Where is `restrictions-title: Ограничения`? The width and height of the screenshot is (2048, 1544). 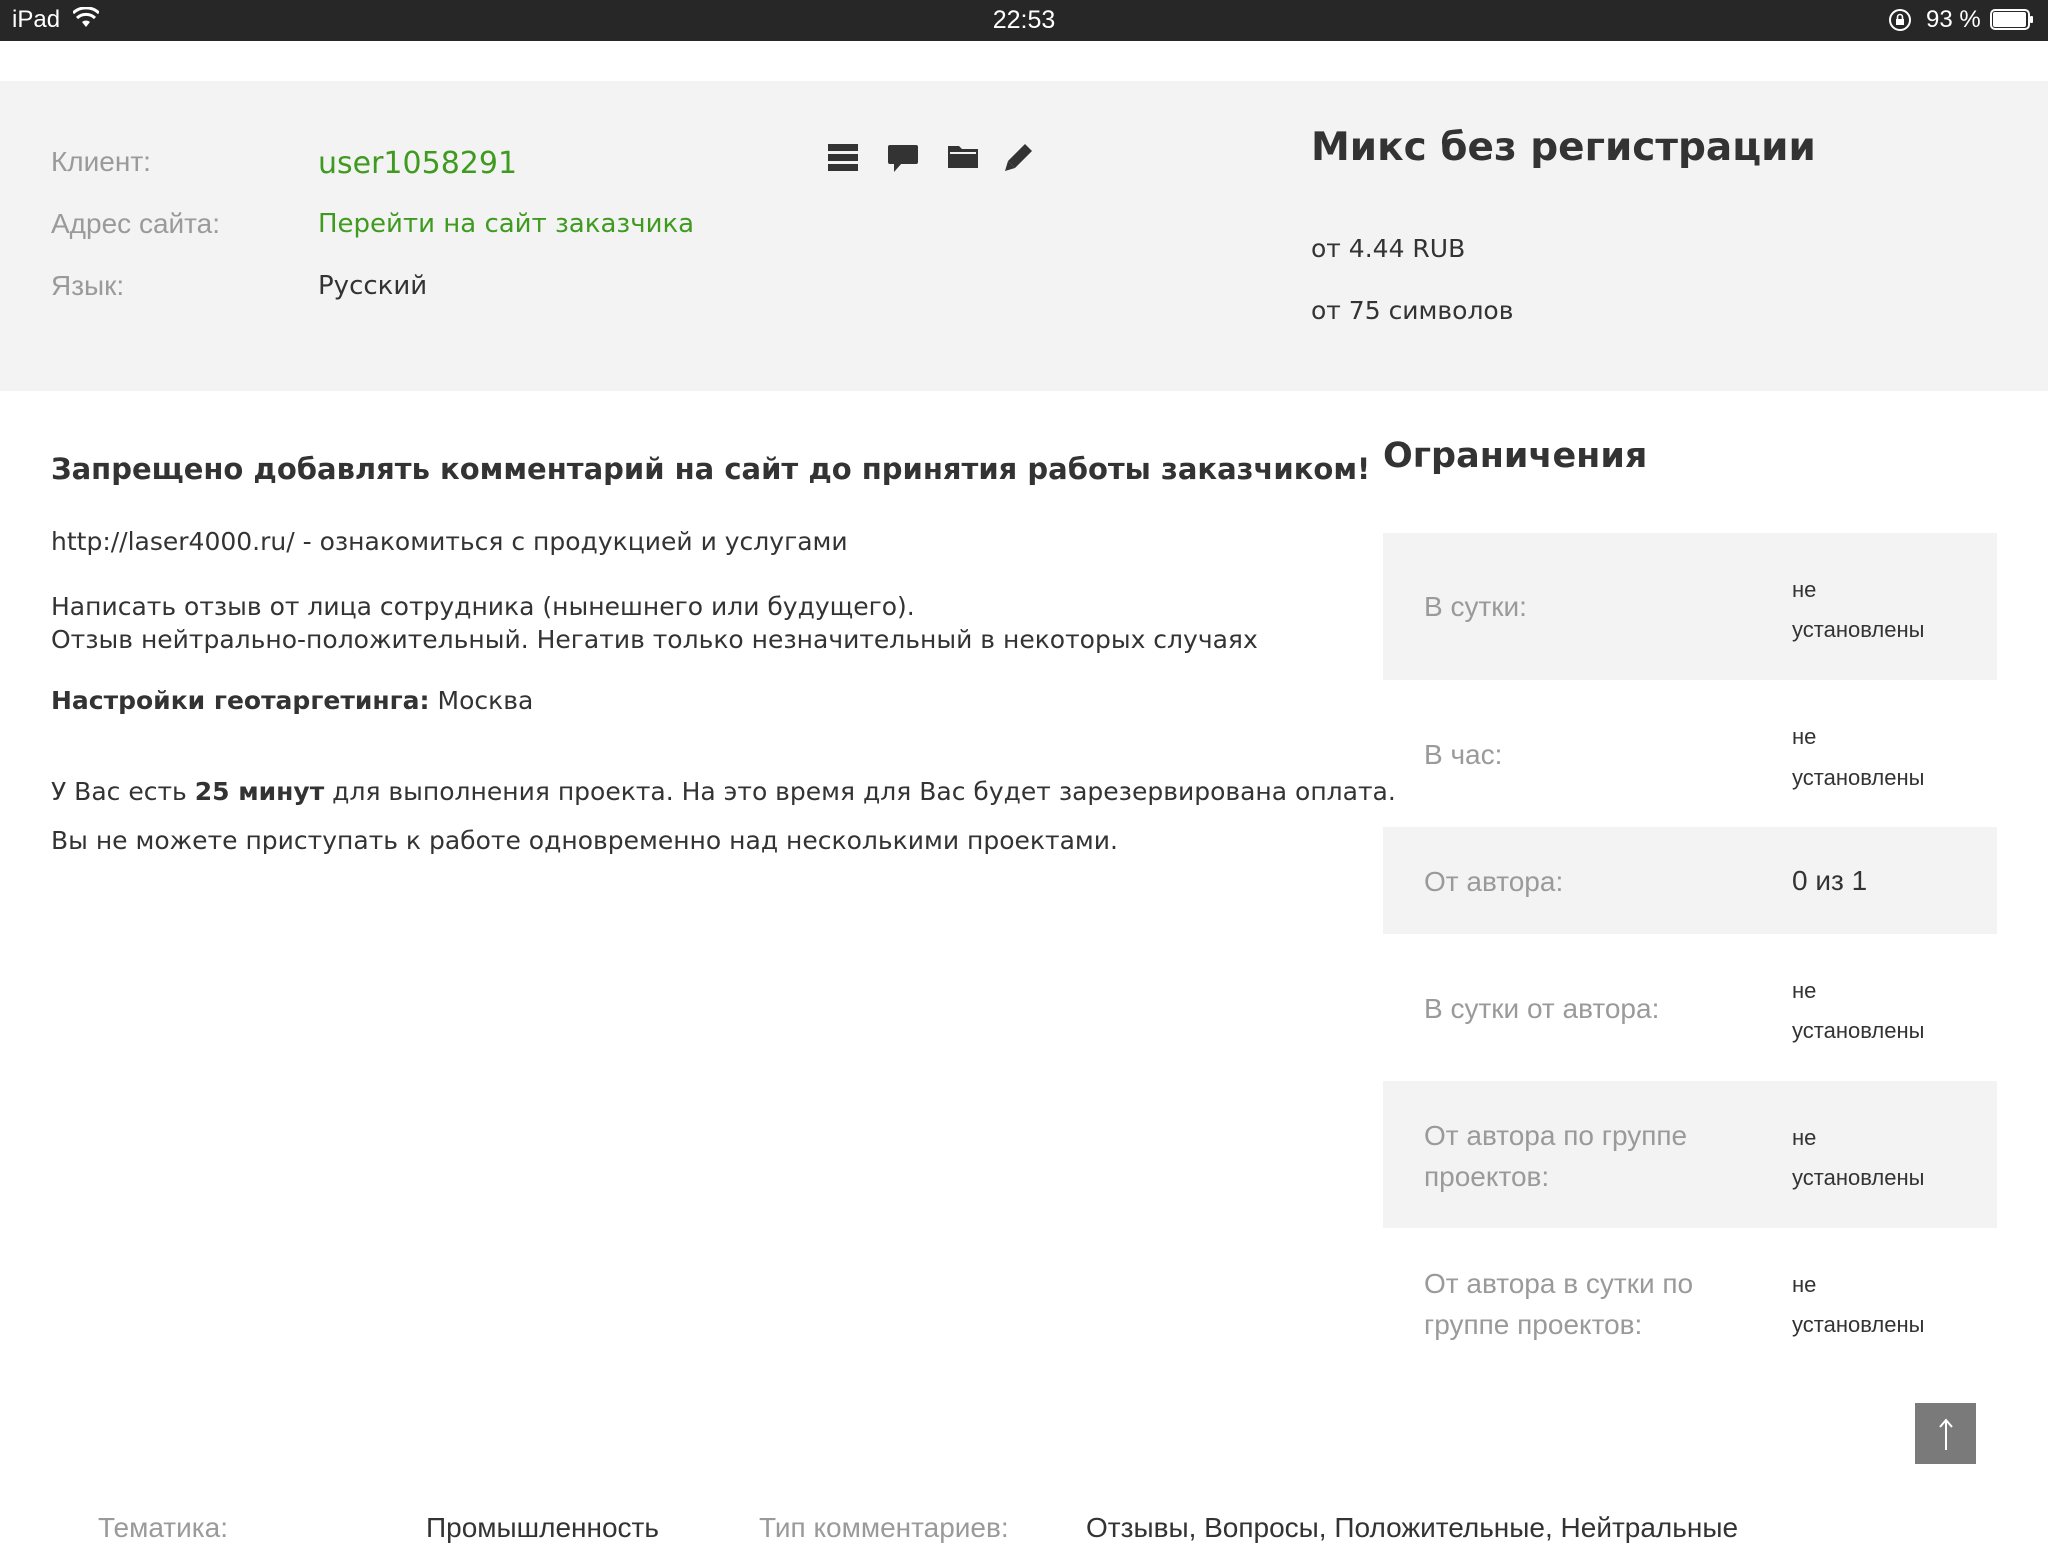
restrictions-title: Ограничения is located at coordinates (1515, 456).